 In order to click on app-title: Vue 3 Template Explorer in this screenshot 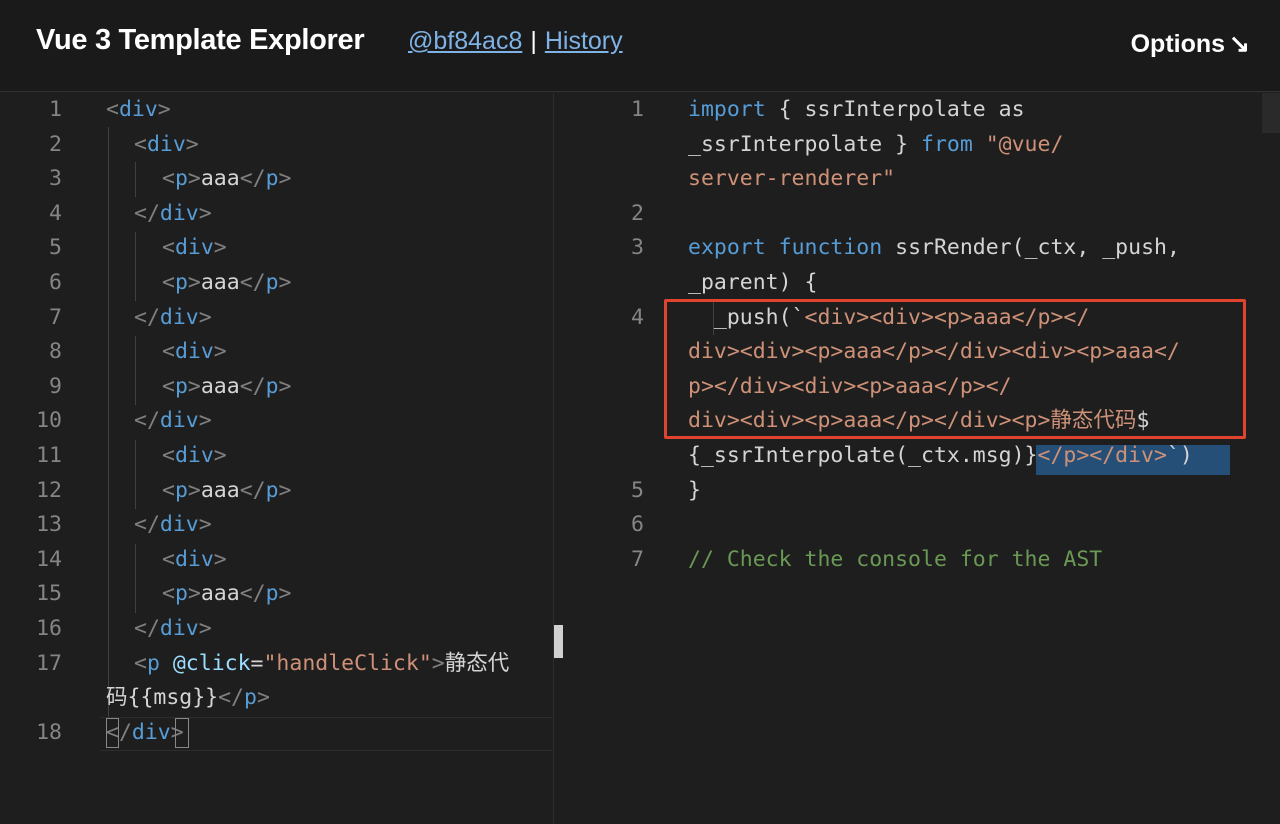, I will do `click(200, 40)`.